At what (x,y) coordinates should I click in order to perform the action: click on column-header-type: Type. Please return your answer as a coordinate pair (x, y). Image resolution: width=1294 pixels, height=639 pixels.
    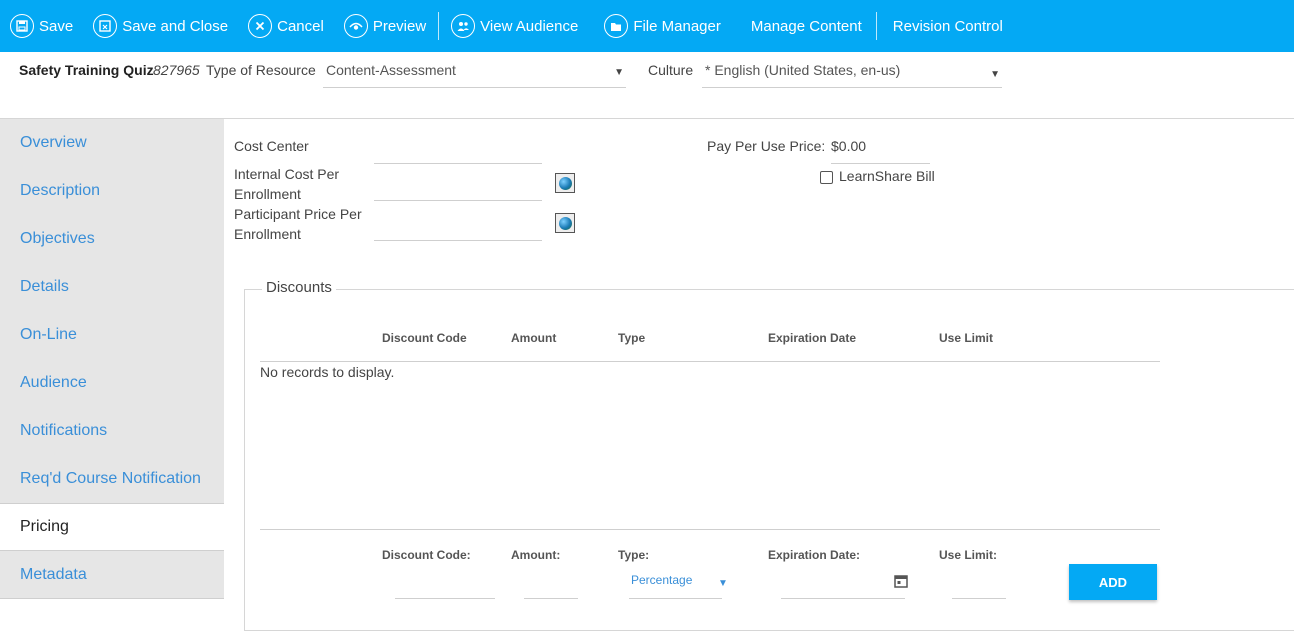
    Looking at the image, I should click on (632, 338).